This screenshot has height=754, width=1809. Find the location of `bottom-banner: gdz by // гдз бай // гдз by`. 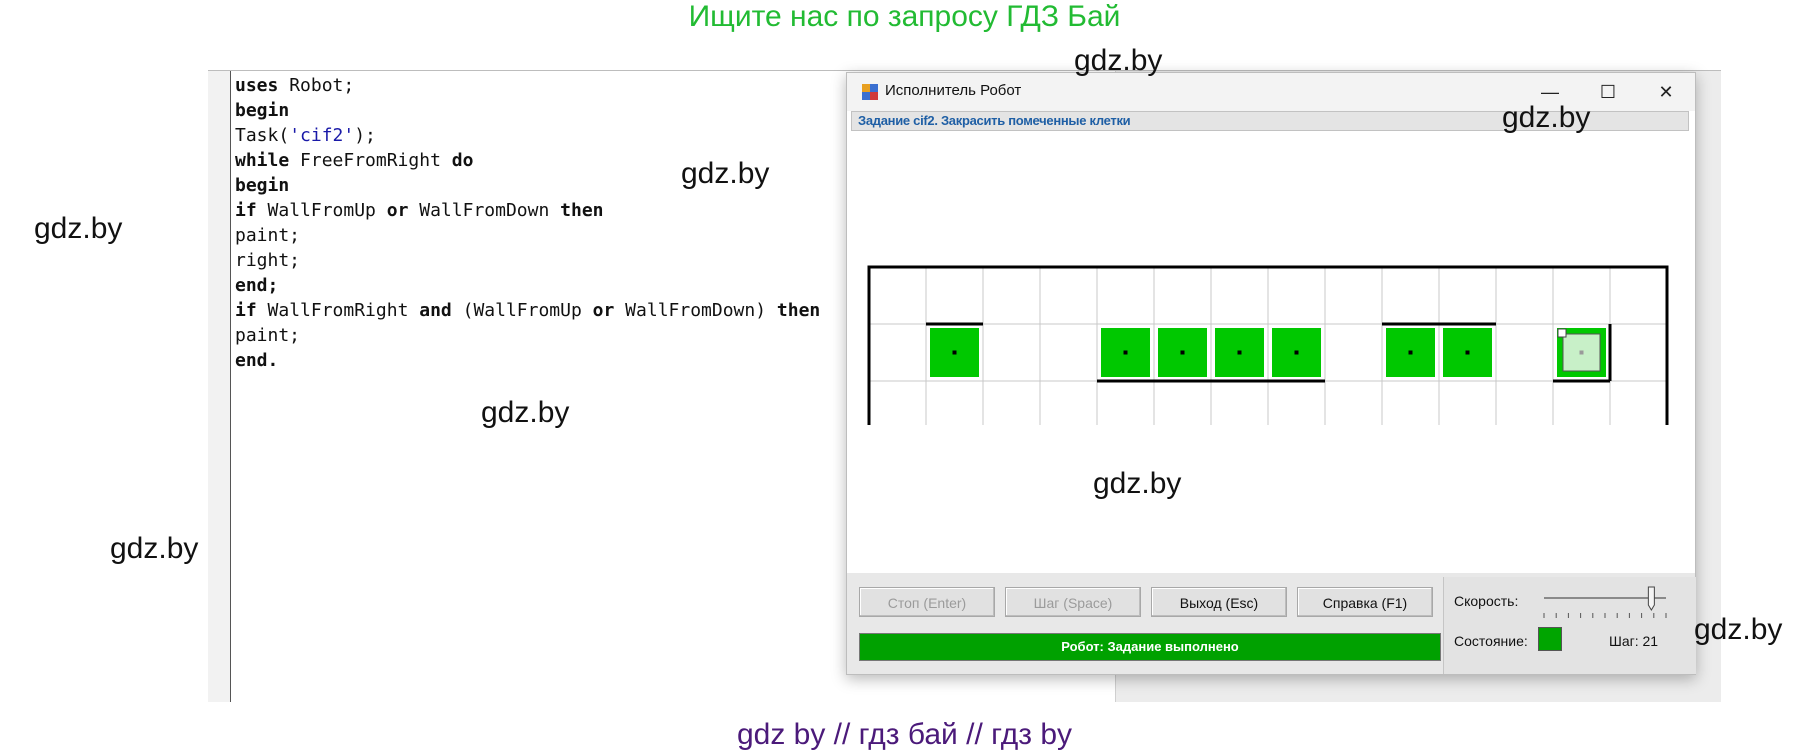

bottom-banner: gdz by // гдз бай // гдз by is located at coordinates (904, 734).